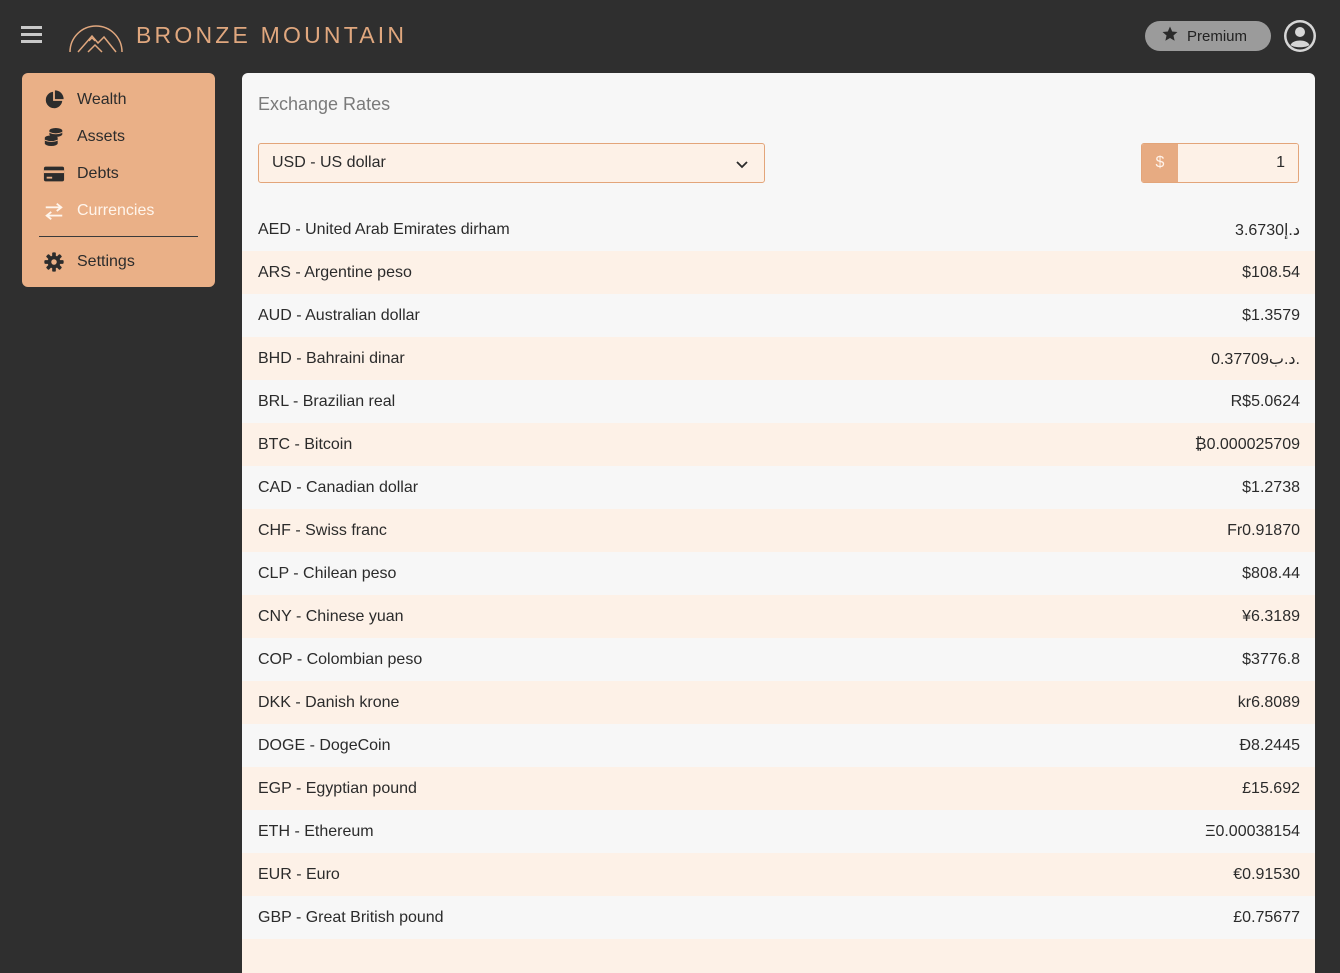  I want to click on amount-input-group: $ 1, so click(1220, 163).